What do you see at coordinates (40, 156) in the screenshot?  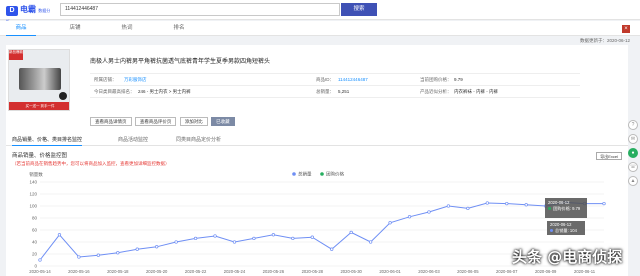 I see `section-title: 商品销量、价格监控图` at bounding box center [40, 156].